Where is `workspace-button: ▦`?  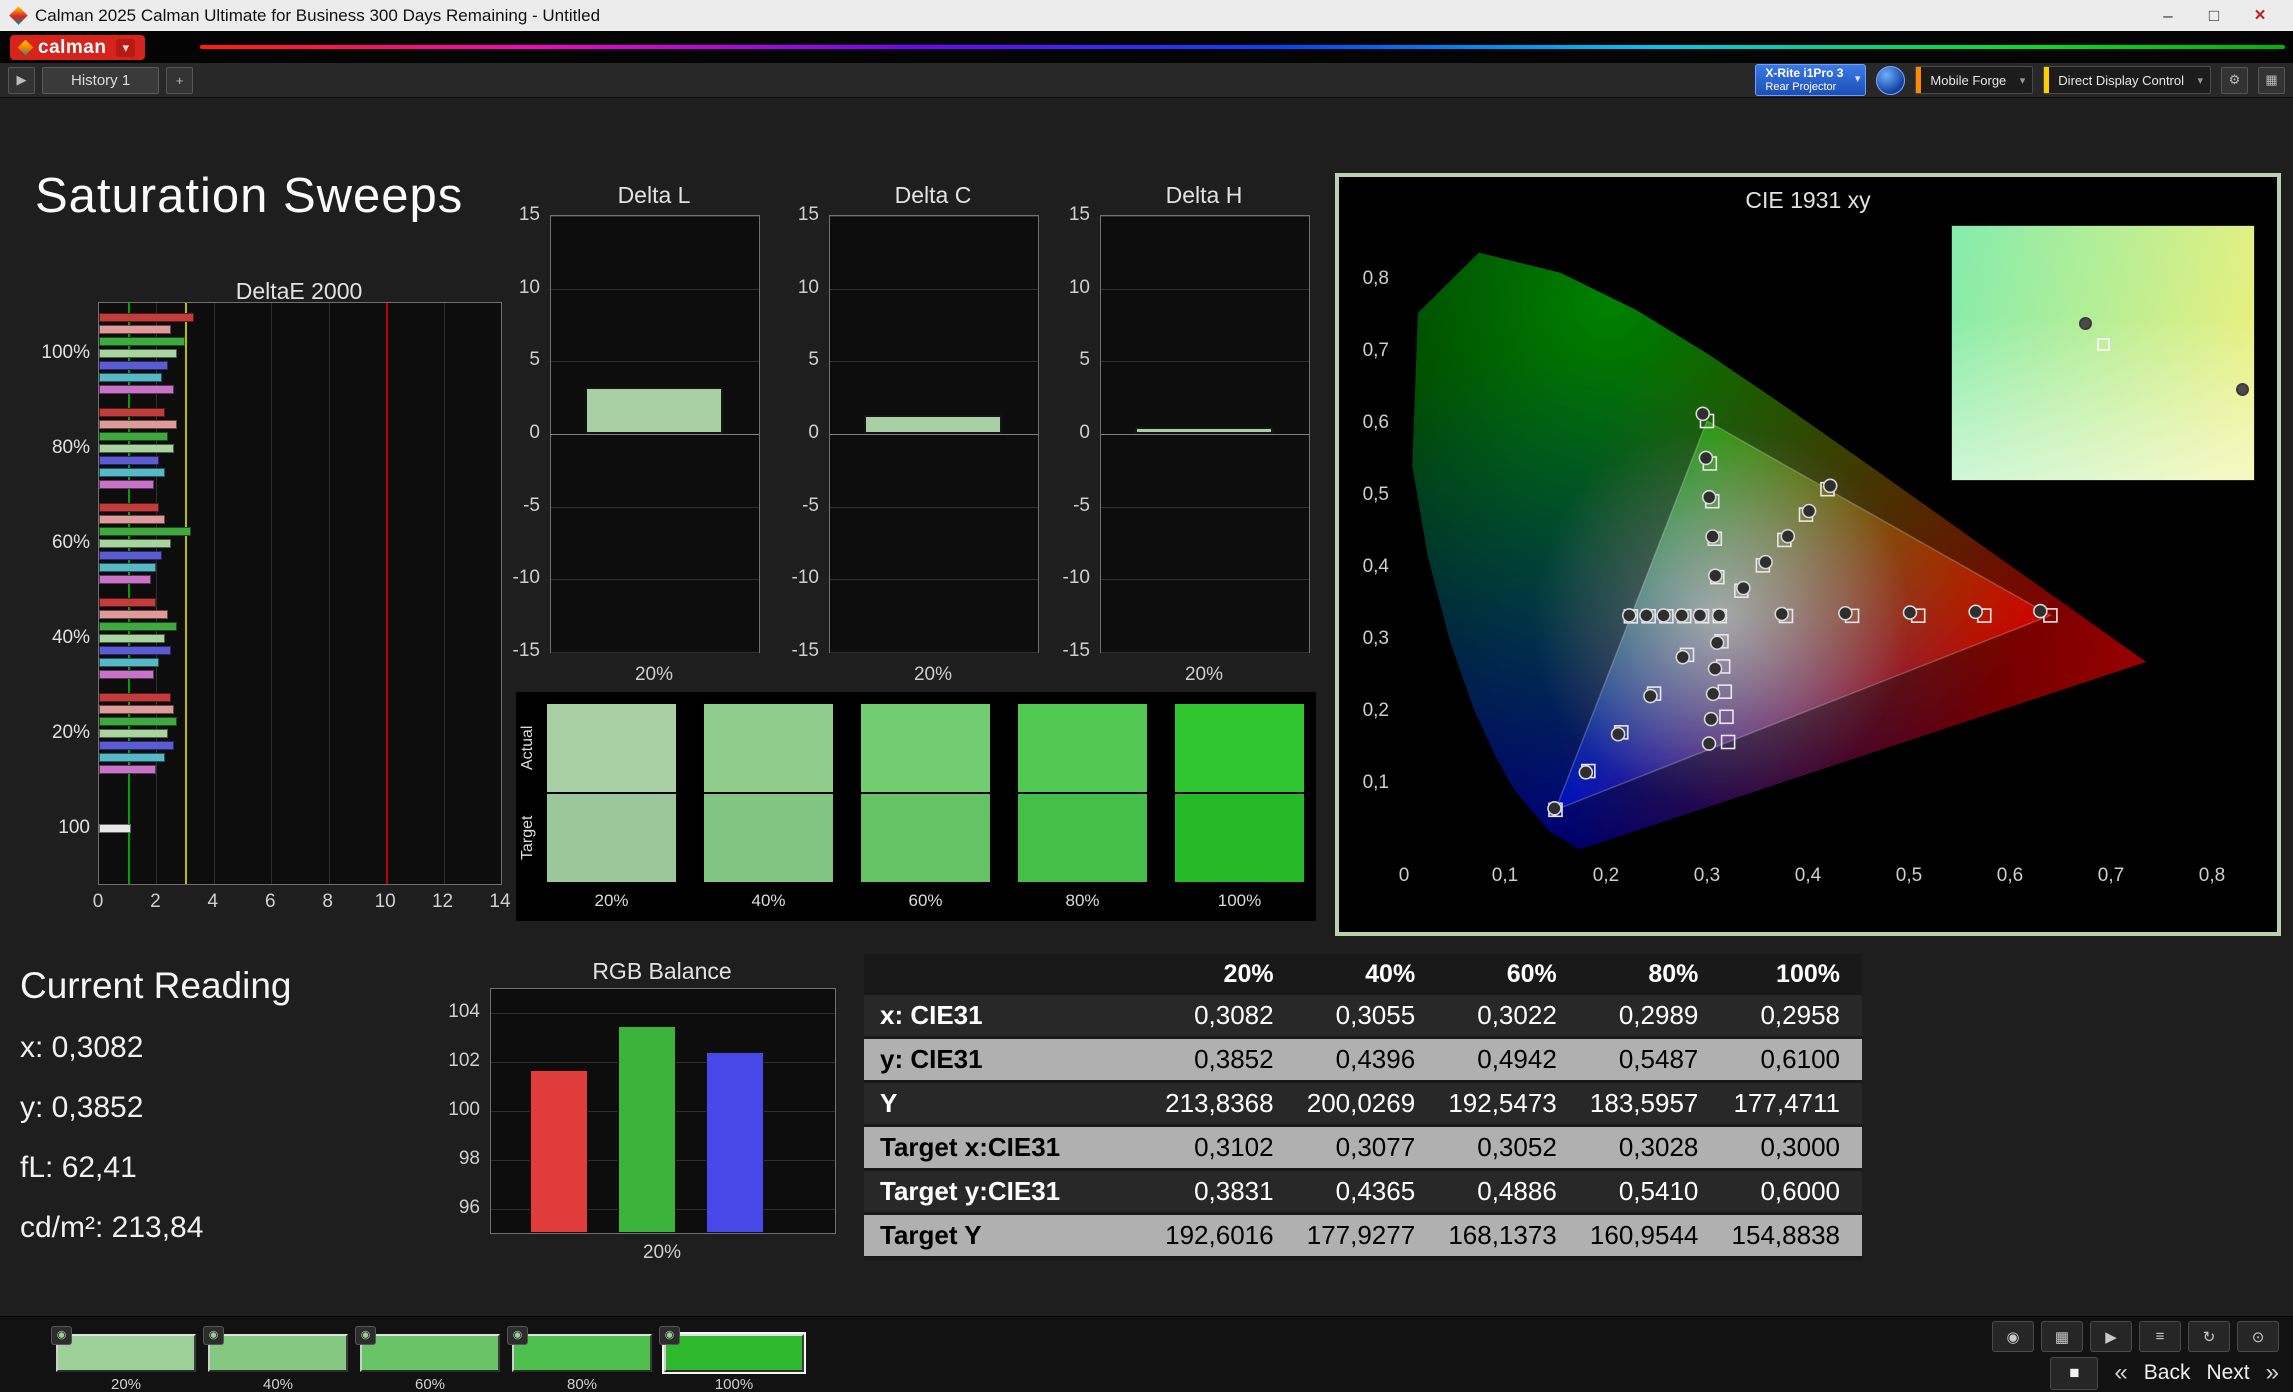
workspace-button: ▦ is located at coordinates (2271, 80).